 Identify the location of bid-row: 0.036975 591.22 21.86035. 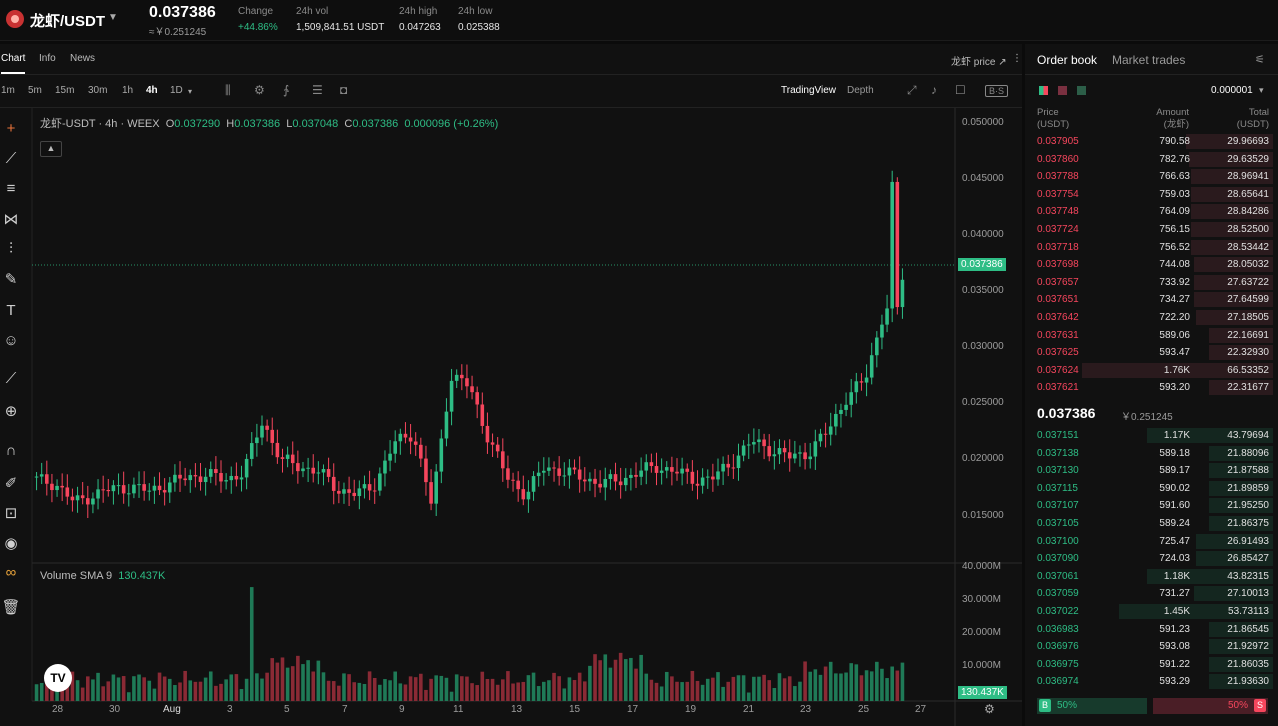
(1149, 664).